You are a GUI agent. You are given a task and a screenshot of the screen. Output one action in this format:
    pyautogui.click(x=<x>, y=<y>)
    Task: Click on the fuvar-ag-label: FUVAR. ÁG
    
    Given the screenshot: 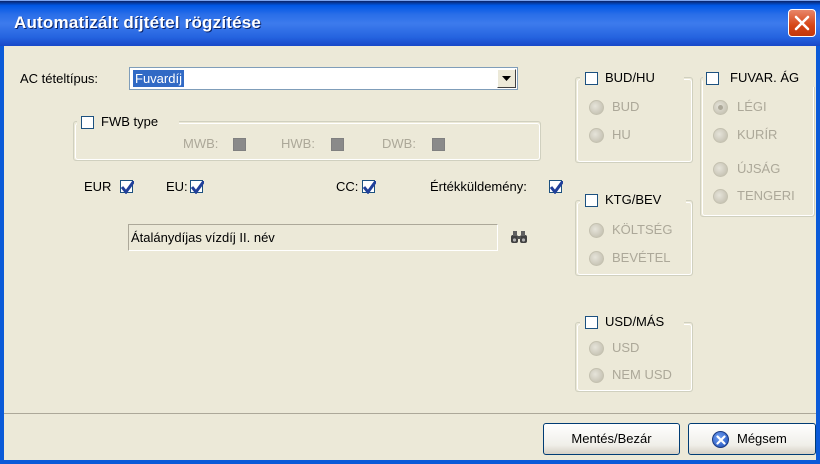 What is the action you would take?
    pyautogui.click(x=765, y=77)
    